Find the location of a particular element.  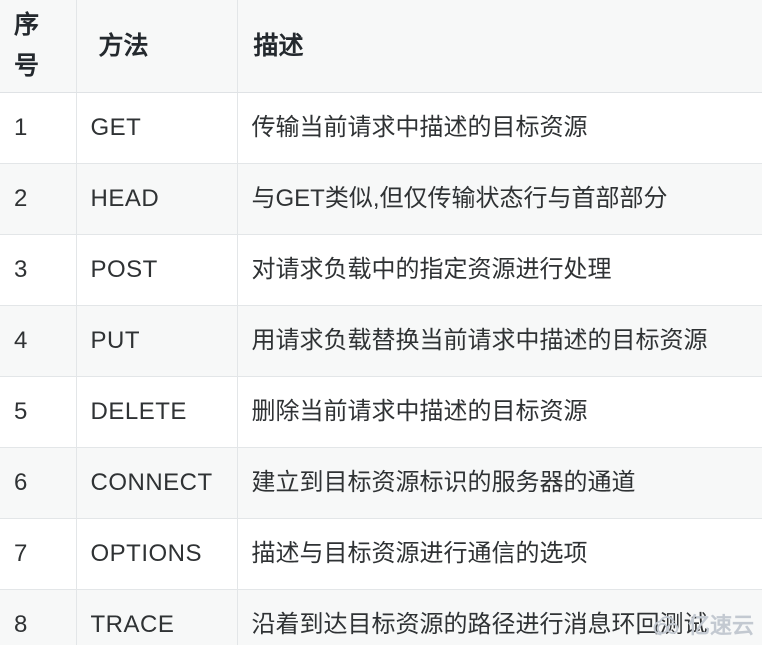

cell-desc: 沿着到达目标资源的路径进行消息环回测试 is located at coordinates (499, 617).